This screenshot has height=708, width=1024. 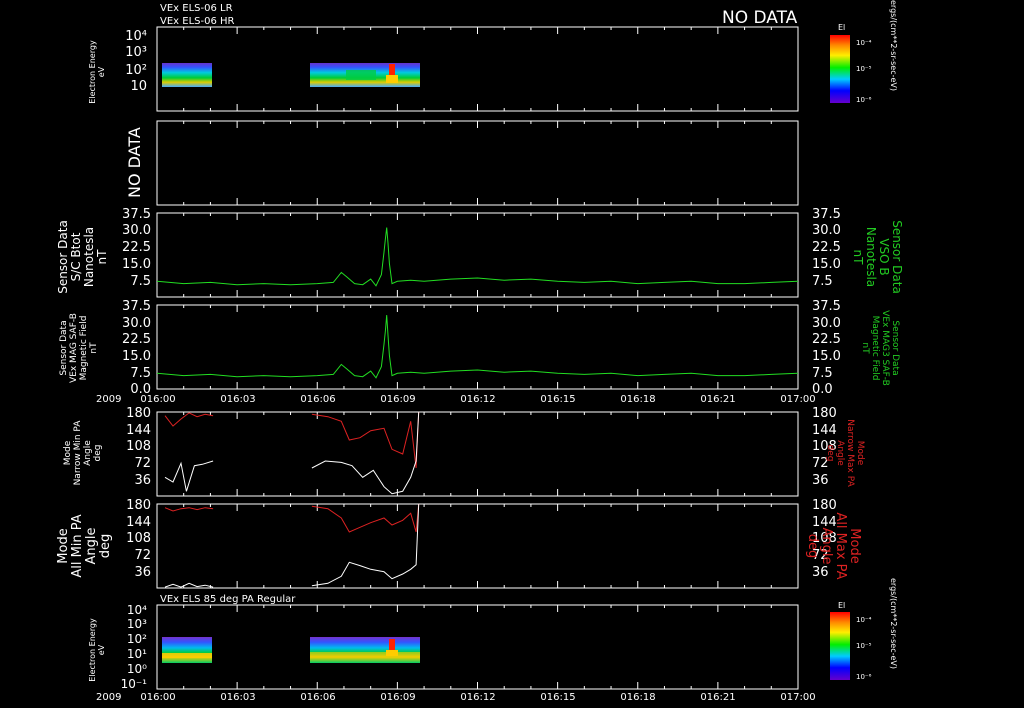 What do you see at coordinates (826, 348) in the screenshot?
I see `bmag-mag-y-axis-right: 37.5 30.0 22.5 15.0 7.5 0.0` at bounding box center [826, 348].